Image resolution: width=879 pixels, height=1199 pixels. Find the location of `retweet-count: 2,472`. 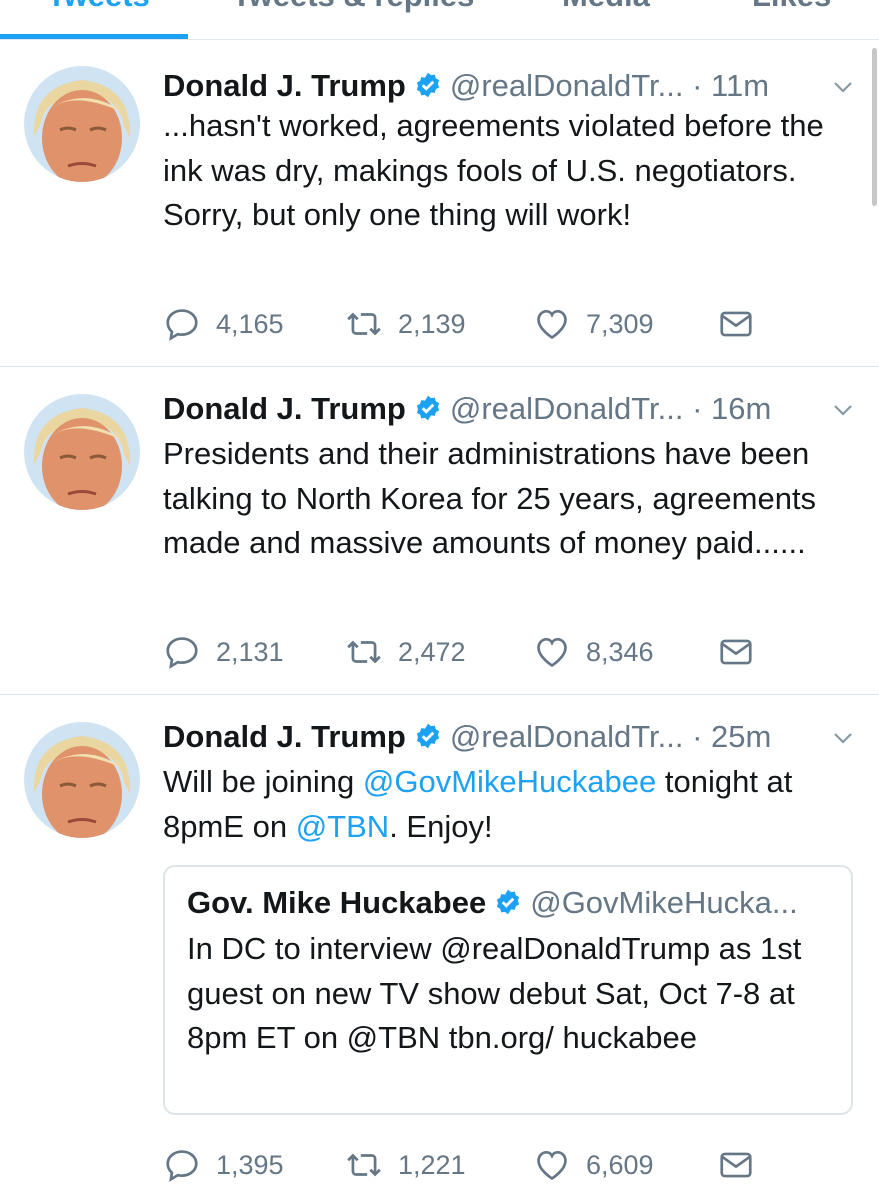

retweet-count: 2,472 is located at coordinates (432, 651).